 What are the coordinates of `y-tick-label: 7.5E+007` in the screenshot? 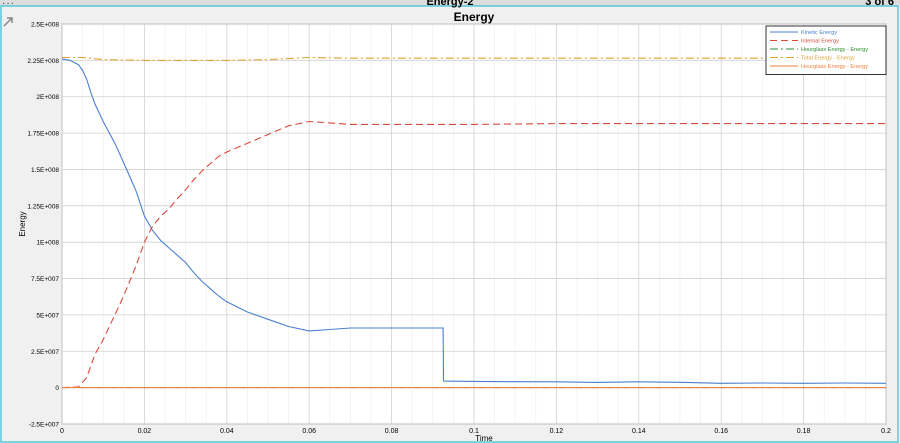 It's located at (45, 279).